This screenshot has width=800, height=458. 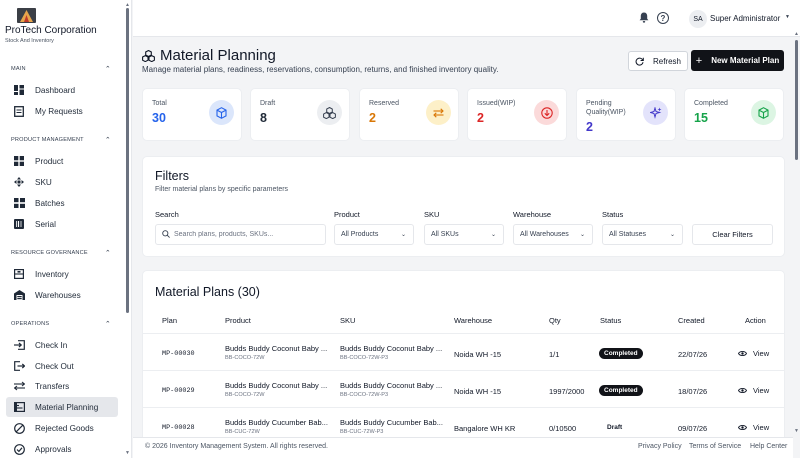 I want to click on sparkle-icon, so click(x=655, y=112).